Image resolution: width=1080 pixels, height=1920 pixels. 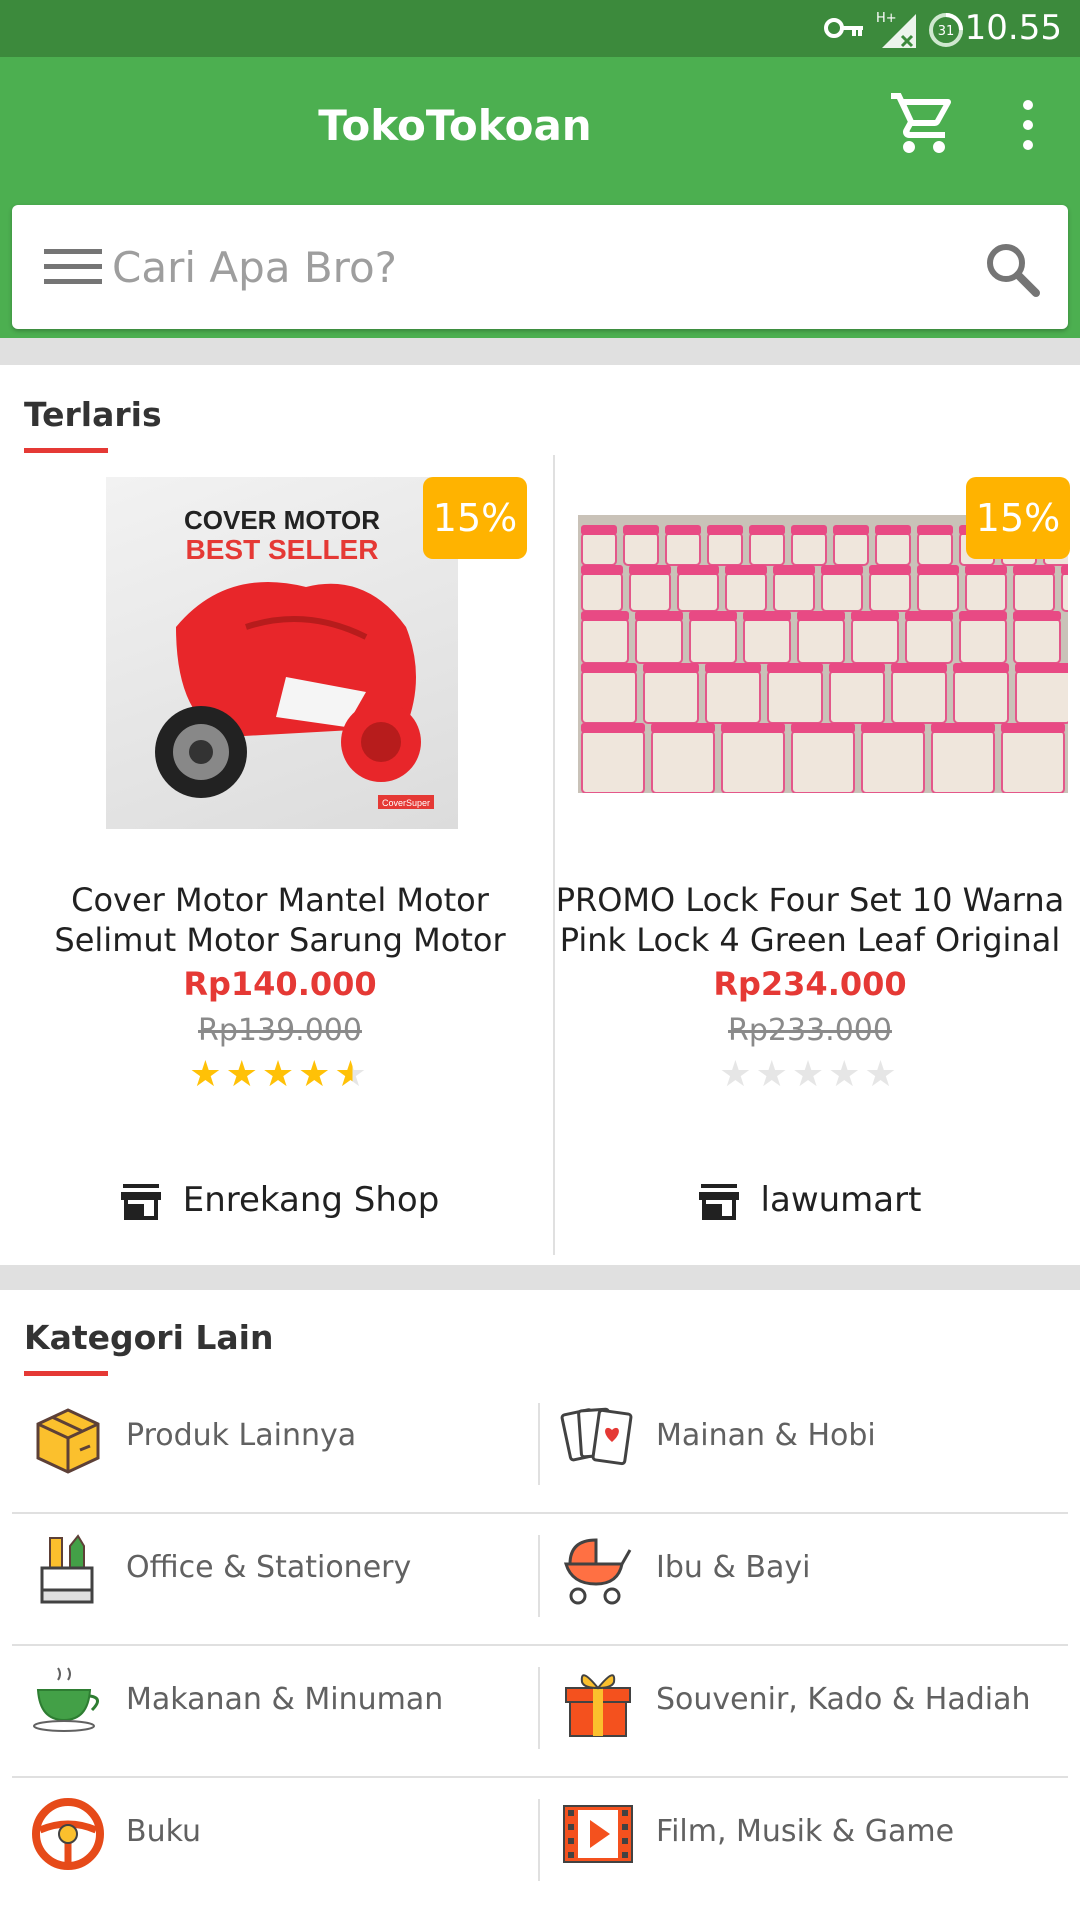 I want to click on category-label: Ibu & Bayi, so click(x=733, y=1567).